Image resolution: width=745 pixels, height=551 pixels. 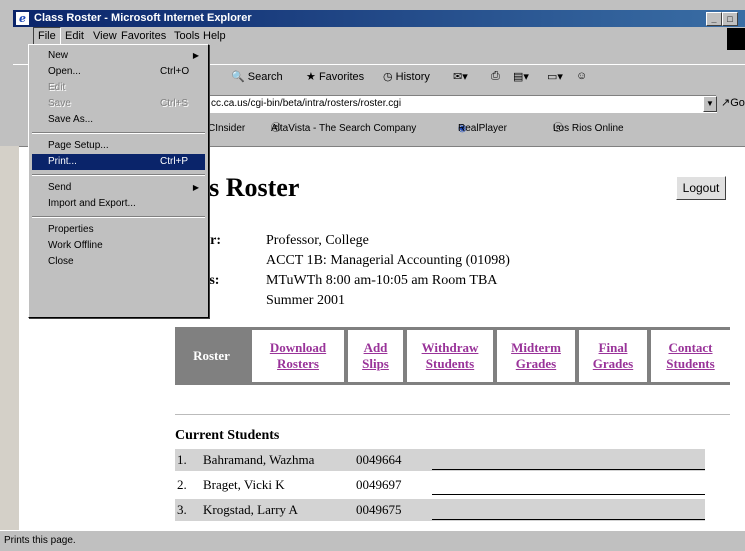 I want to click on menu-item-save-label: Save, so click(x=59, y=103).